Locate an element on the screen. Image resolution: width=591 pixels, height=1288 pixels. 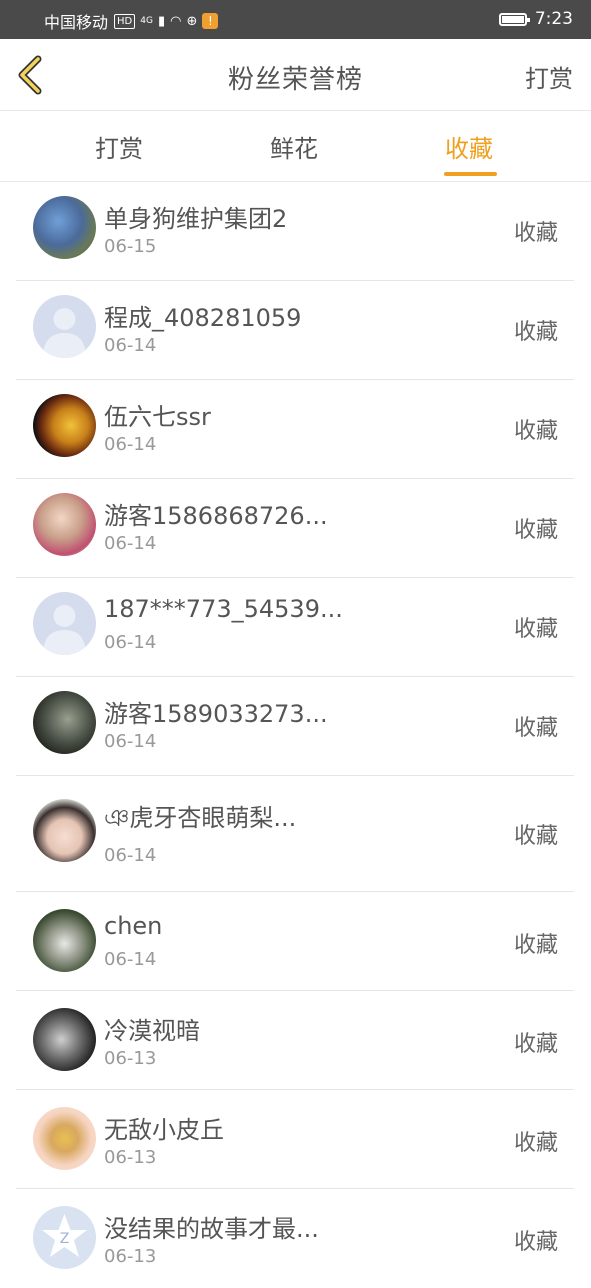
tab-bar: 打赏 鲜花 收藏 is located at coordinates (295, 146).